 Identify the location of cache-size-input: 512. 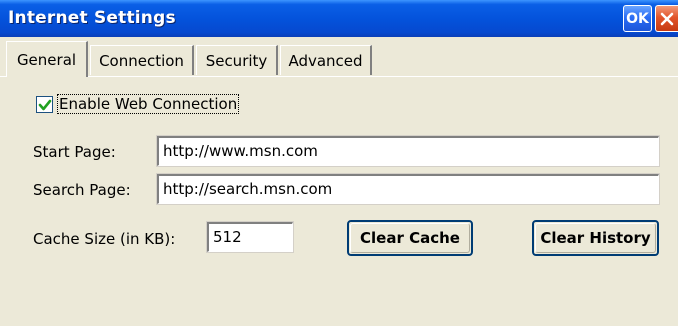
(250, 237).